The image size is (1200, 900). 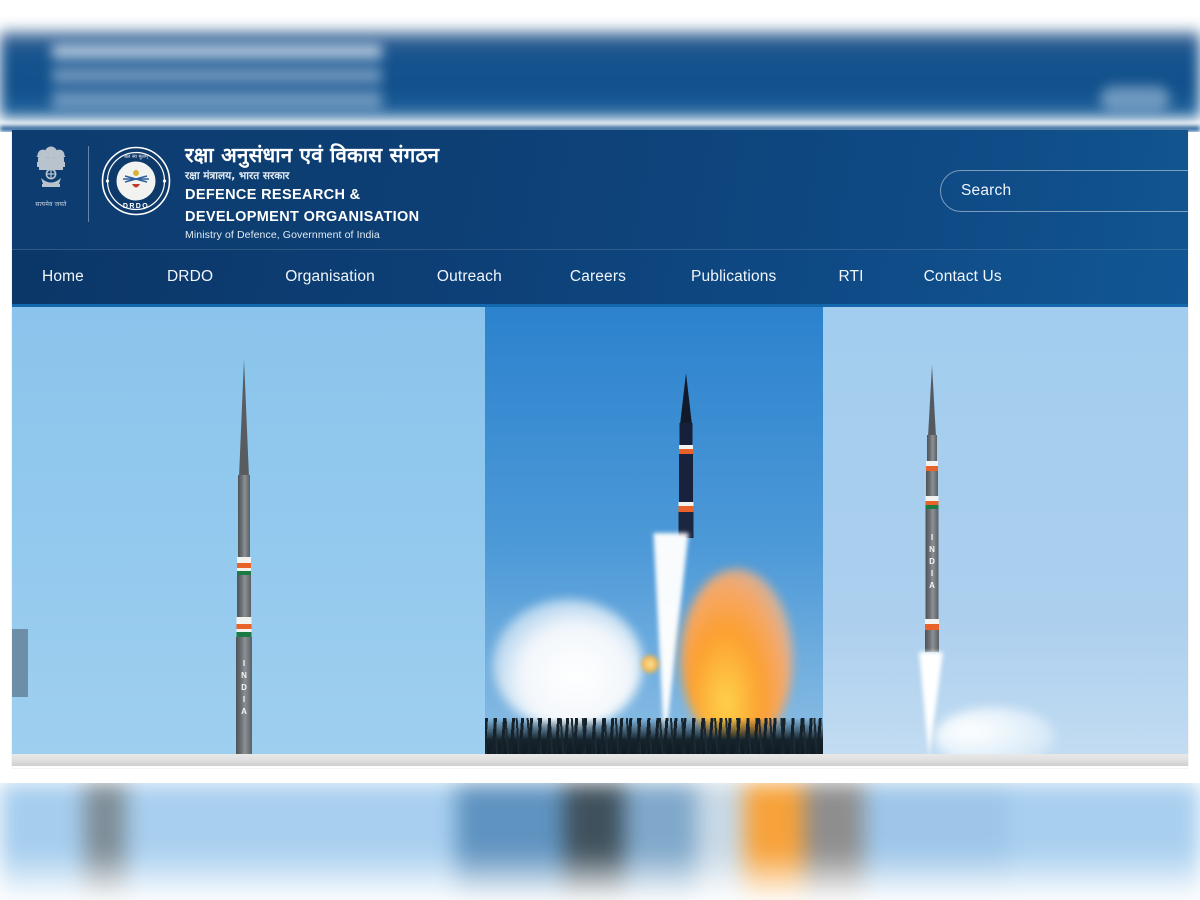 I want to click on carousel-prev-button, so click(x=20, y=663).